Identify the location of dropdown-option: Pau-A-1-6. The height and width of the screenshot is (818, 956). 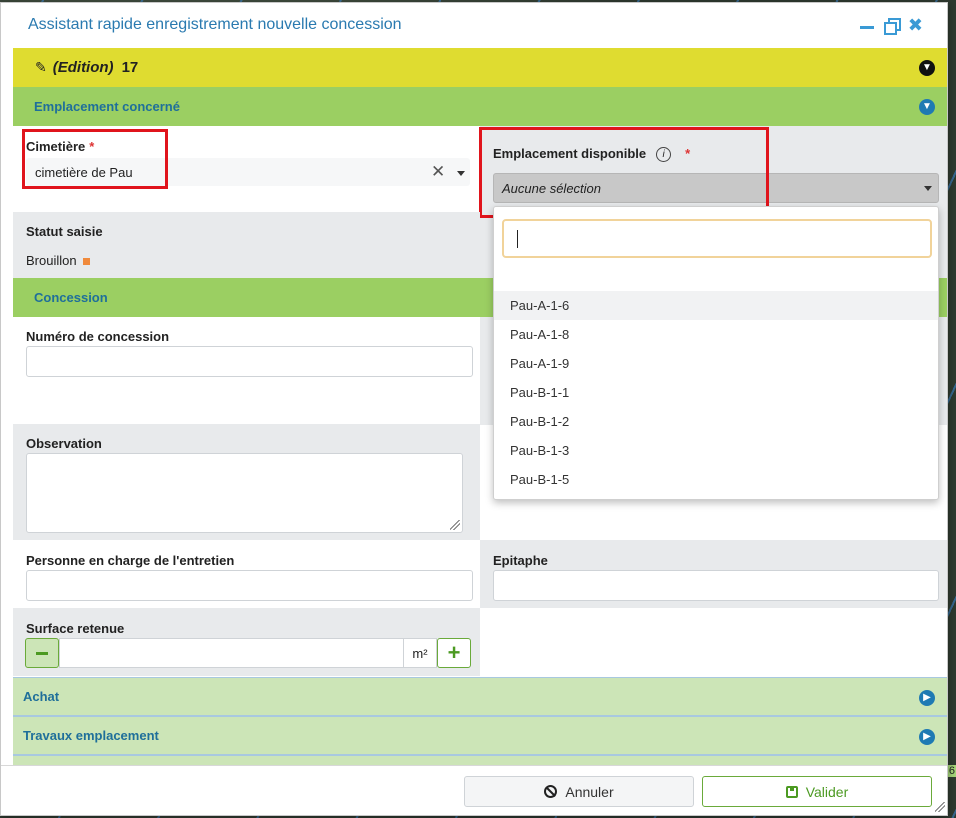
(716, 305).